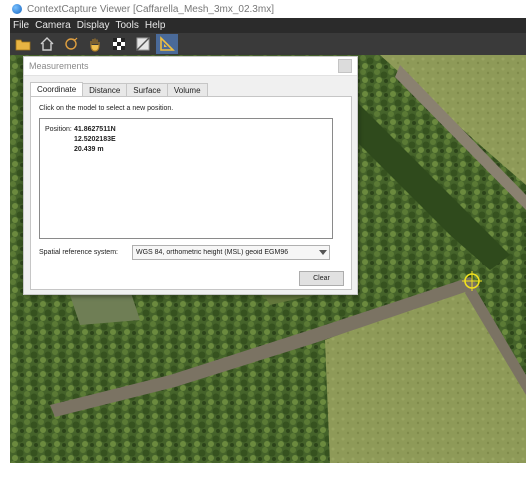  I want to click on menu-file: File, so click(21, 25).